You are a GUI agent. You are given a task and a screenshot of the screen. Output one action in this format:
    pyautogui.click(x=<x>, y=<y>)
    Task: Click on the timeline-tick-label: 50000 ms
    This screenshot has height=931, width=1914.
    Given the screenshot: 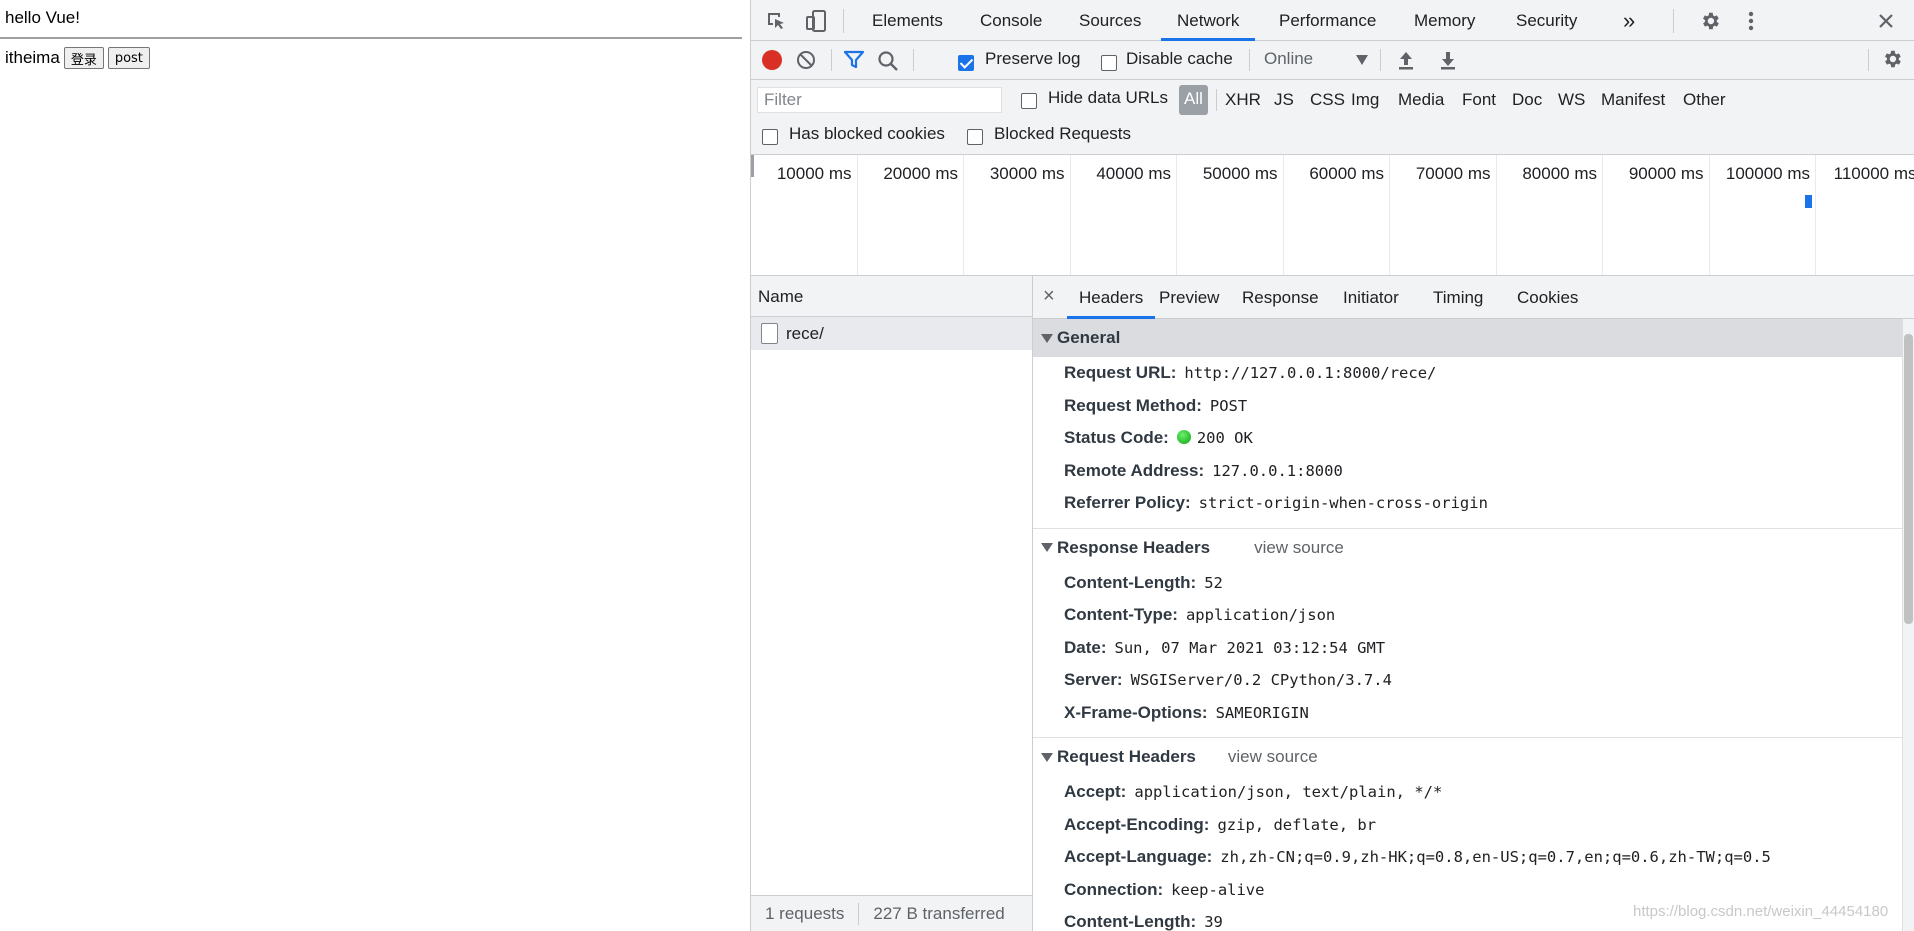 What is the action you would take?
    pyautogui.click(x=1240, y=173)
    